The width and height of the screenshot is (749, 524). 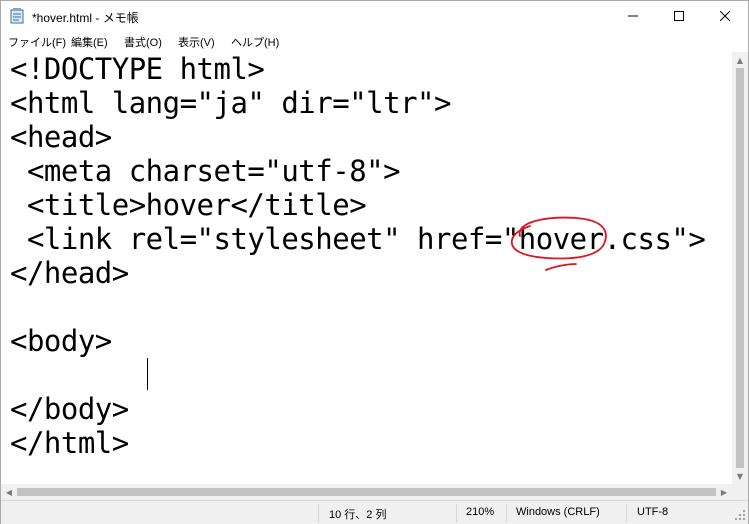 I want to click on menu-help: ヘルプ(H), so click(x=255, y=42).